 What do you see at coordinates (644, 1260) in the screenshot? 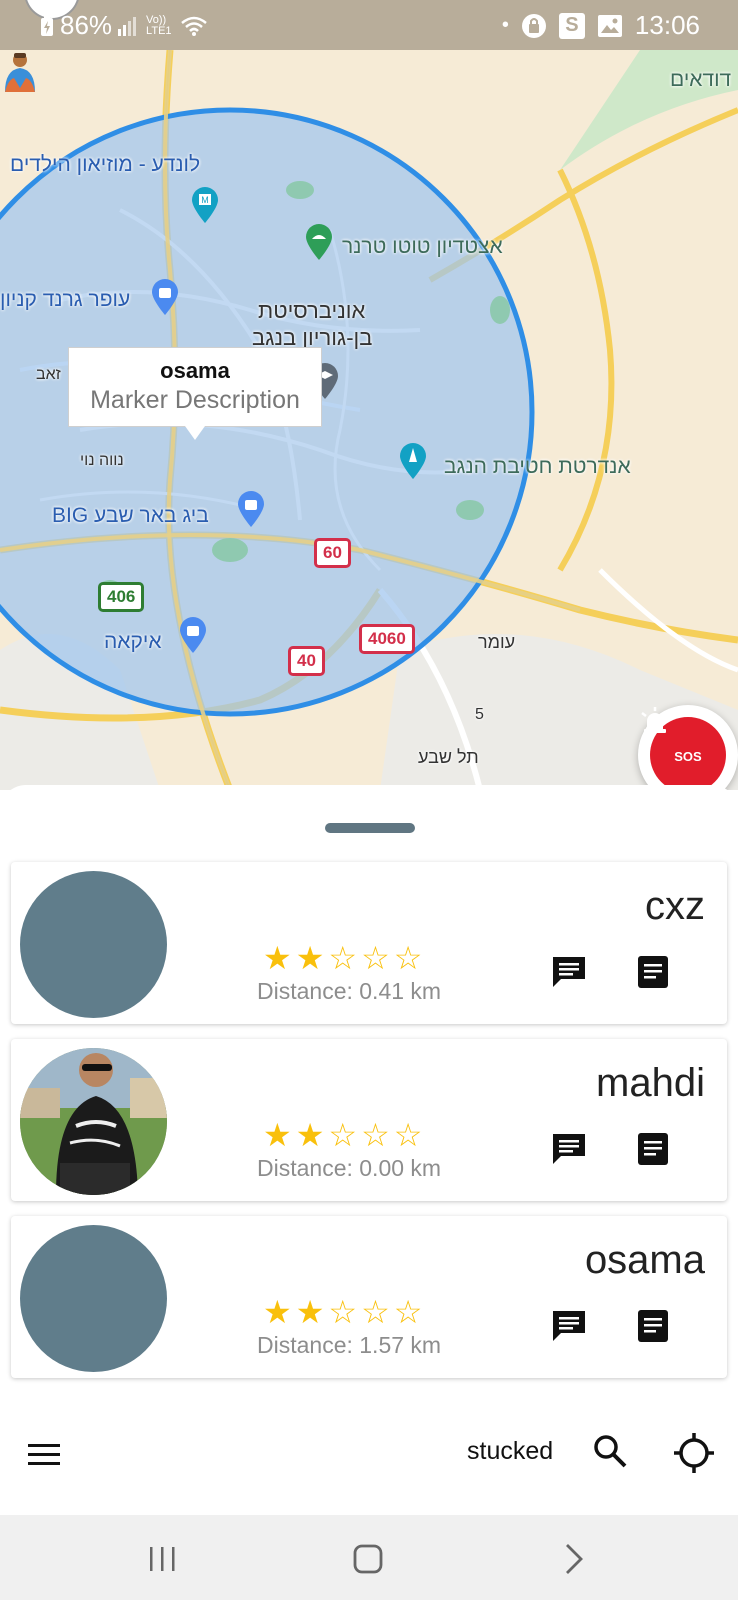
I see `user-name: osama` at bounding box center [644, 1260].